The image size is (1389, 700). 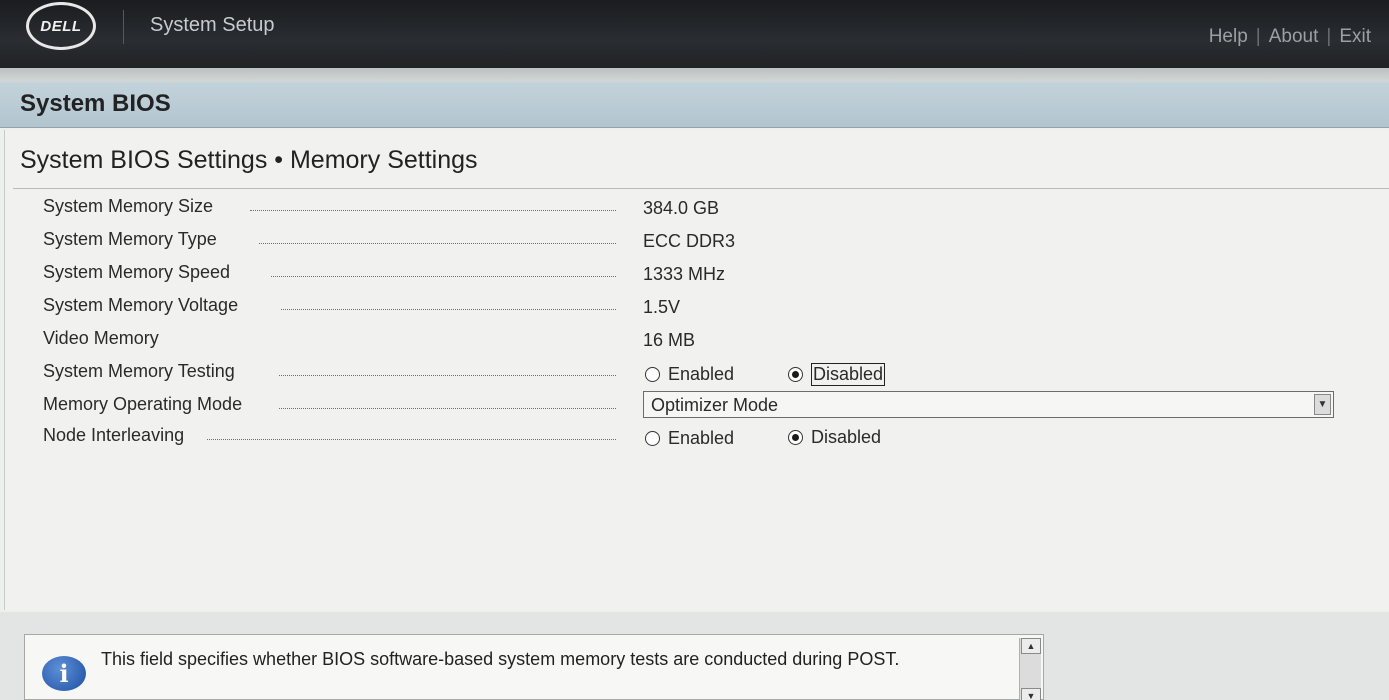 What do you see at coordinates (1294, 37) in the screenshot?
I see `about-link: About` at bounding box center [1294, 37].